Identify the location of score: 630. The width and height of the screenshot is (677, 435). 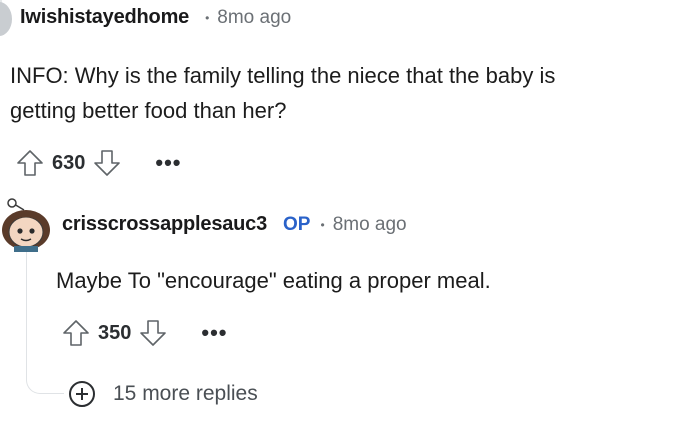
(69, 162).